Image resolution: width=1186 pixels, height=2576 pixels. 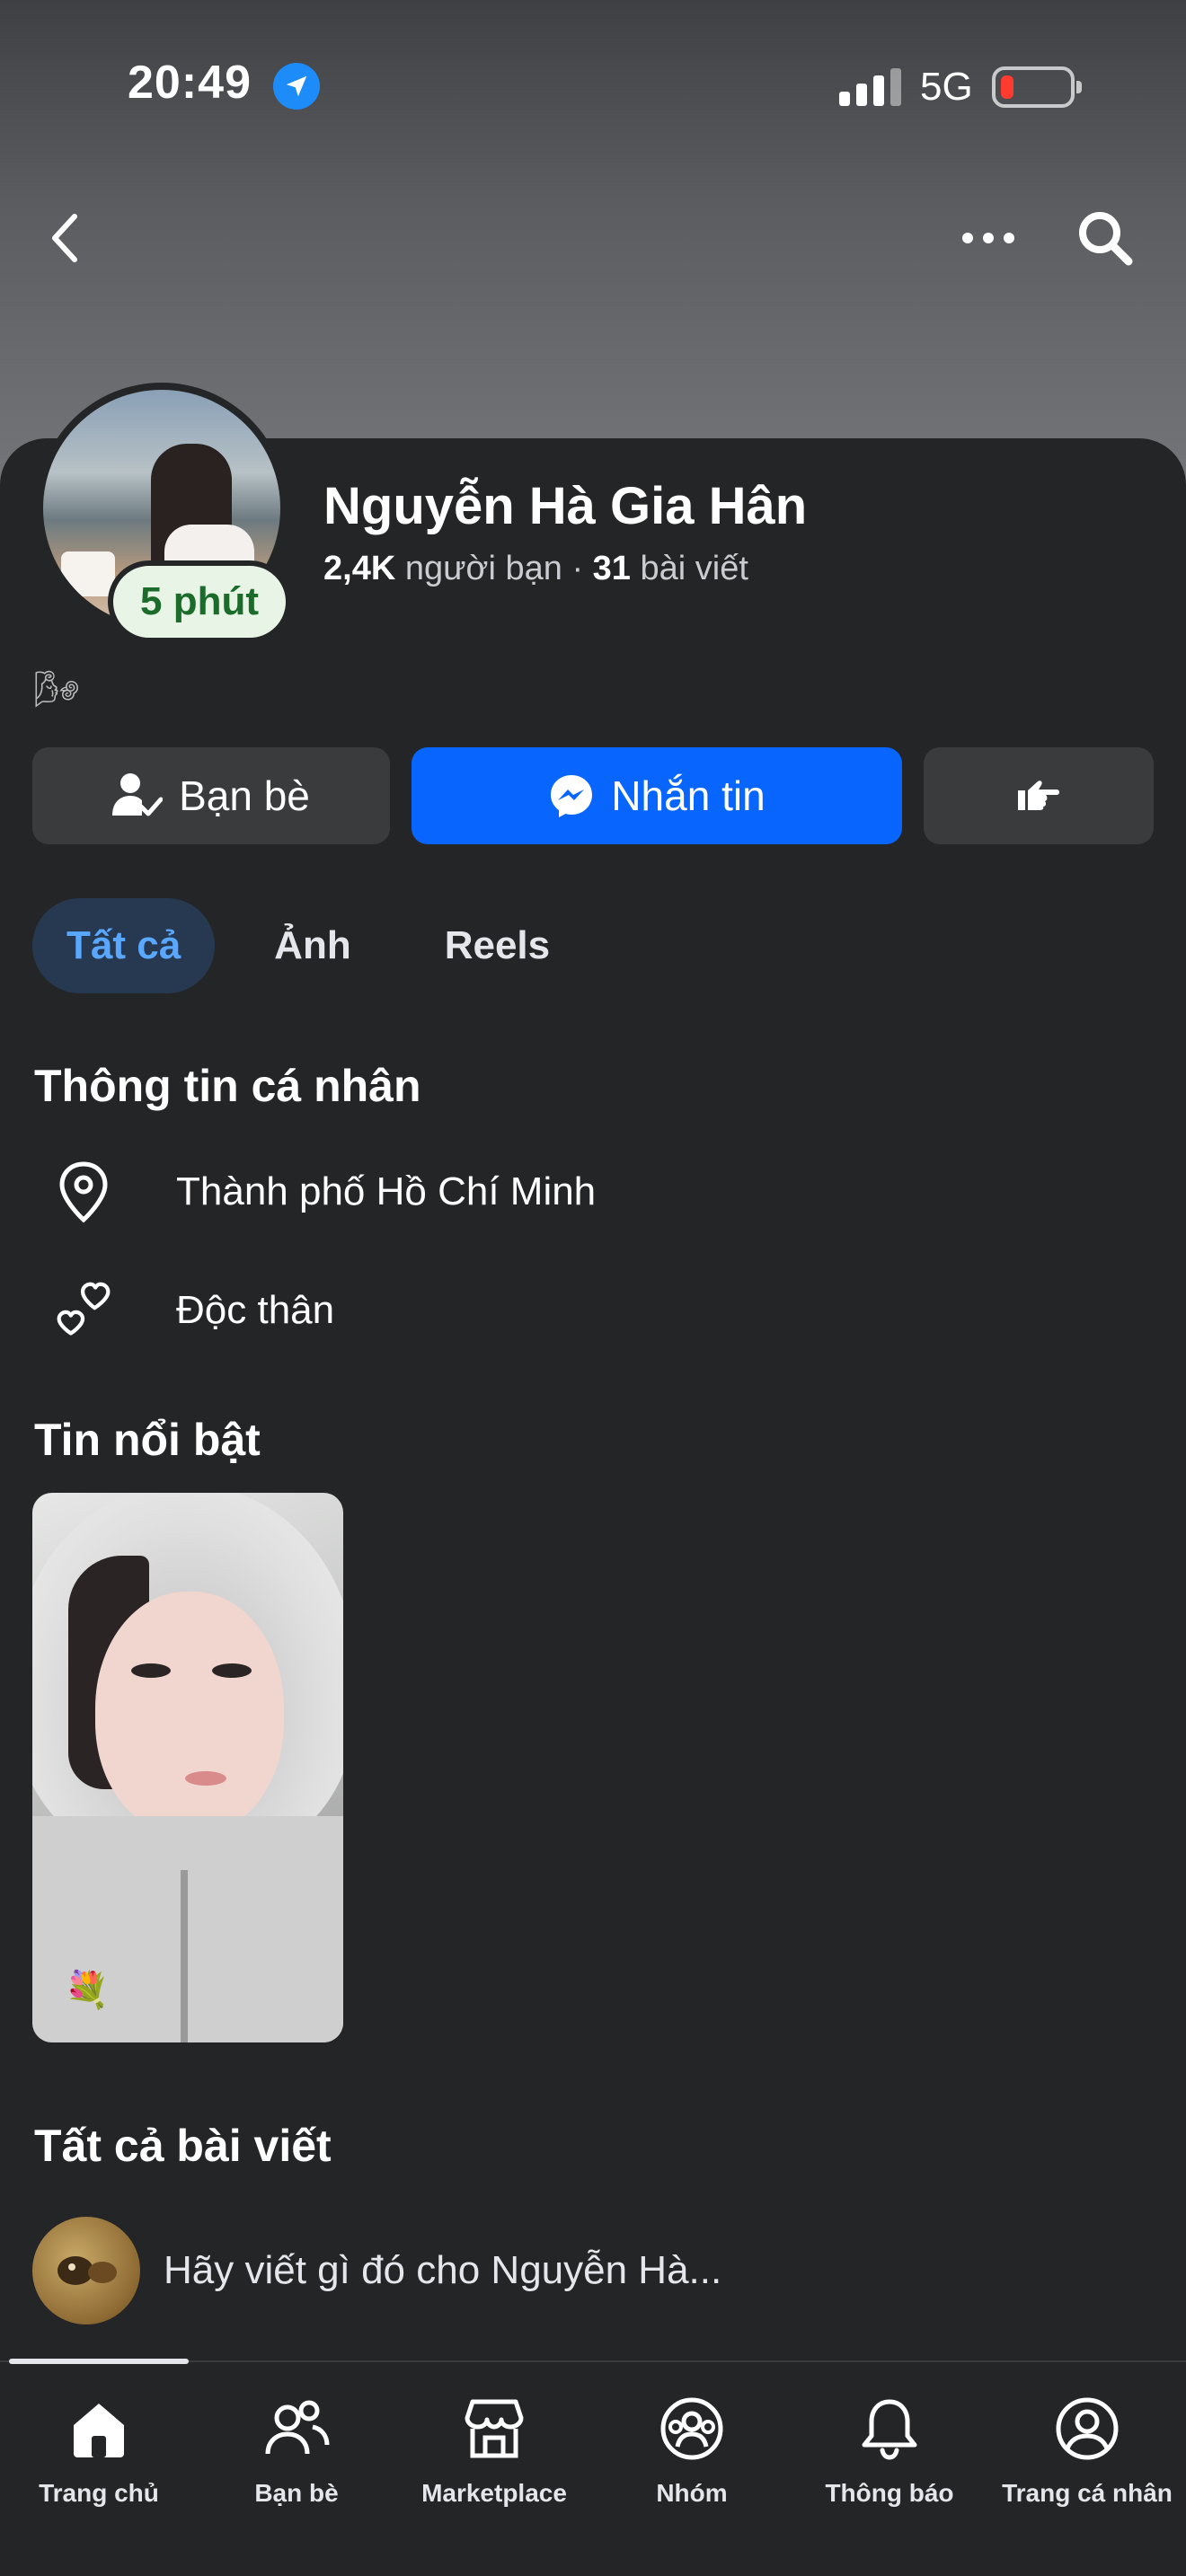 I want to click on nav-profile: Trang cá nhân, so click(x=1087, y=2451).